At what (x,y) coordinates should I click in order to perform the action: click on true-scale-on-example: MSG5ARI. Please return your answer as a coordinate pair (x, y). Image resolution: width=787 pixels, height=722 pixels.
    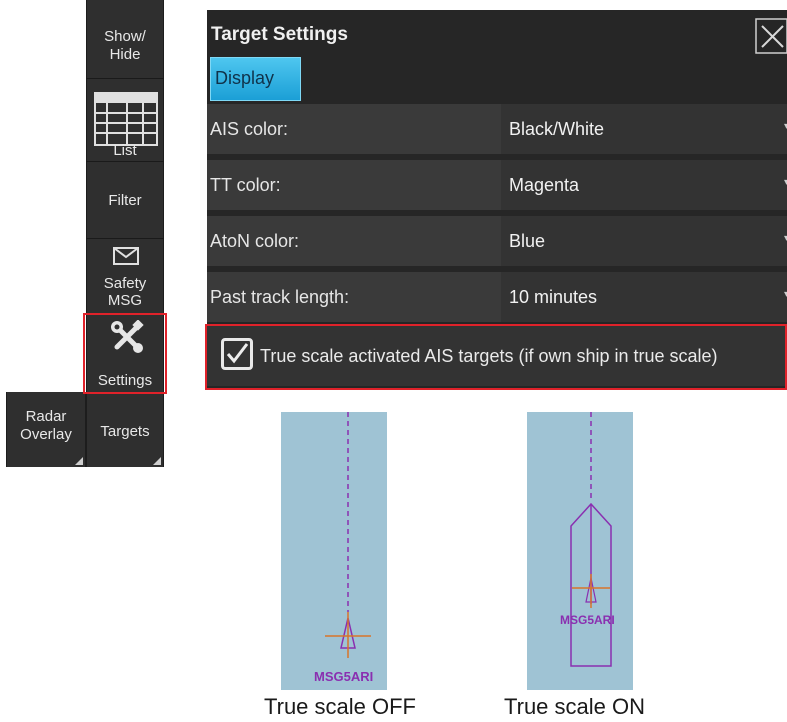
    Looking at the image, I should click on (580, 551).